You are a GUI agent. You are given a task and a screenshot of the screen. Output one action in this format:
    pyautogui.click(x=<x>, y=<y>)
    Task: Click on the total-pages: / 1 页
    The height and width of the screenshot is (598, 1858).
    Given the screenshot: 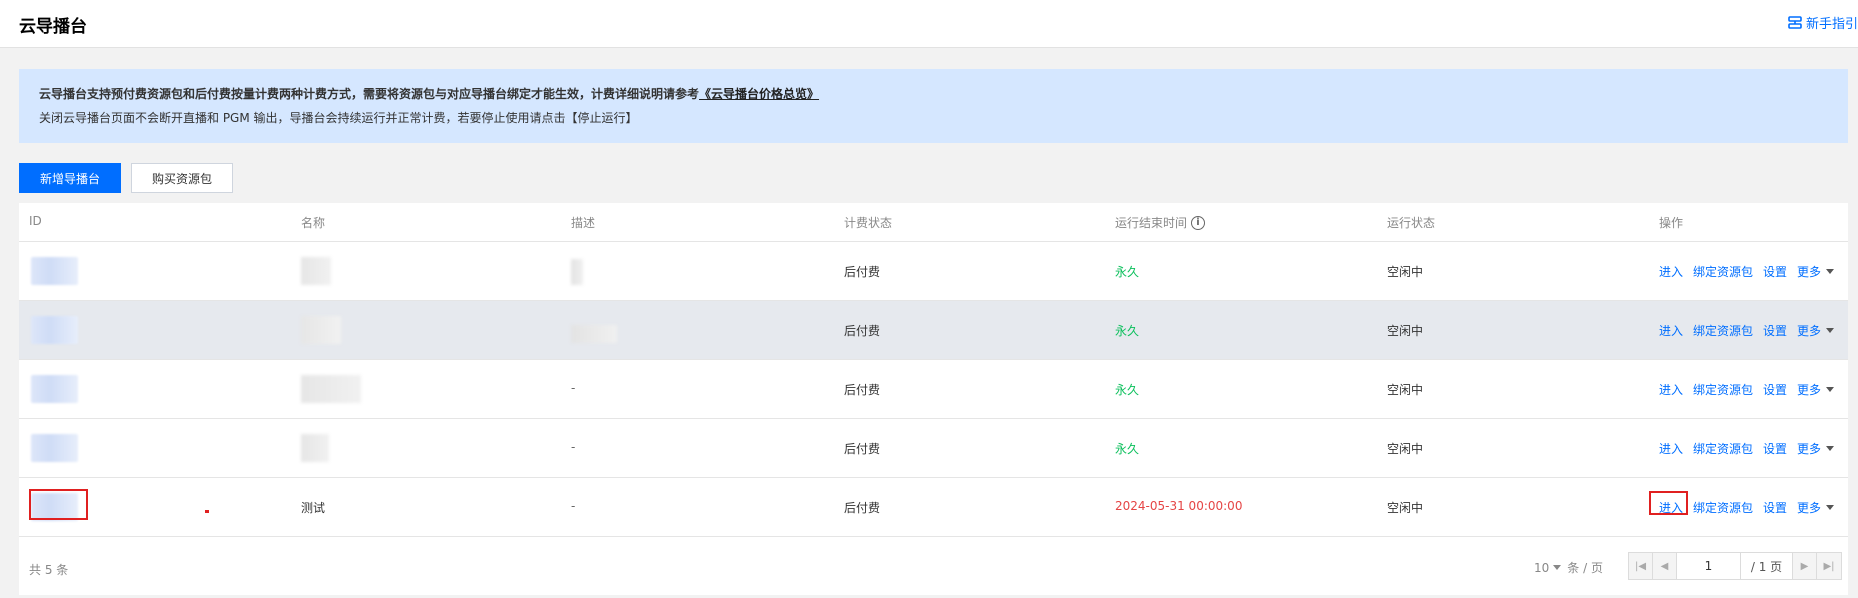 What is the action you would take?
    pyautogui.click(x=1767, y=566)
    